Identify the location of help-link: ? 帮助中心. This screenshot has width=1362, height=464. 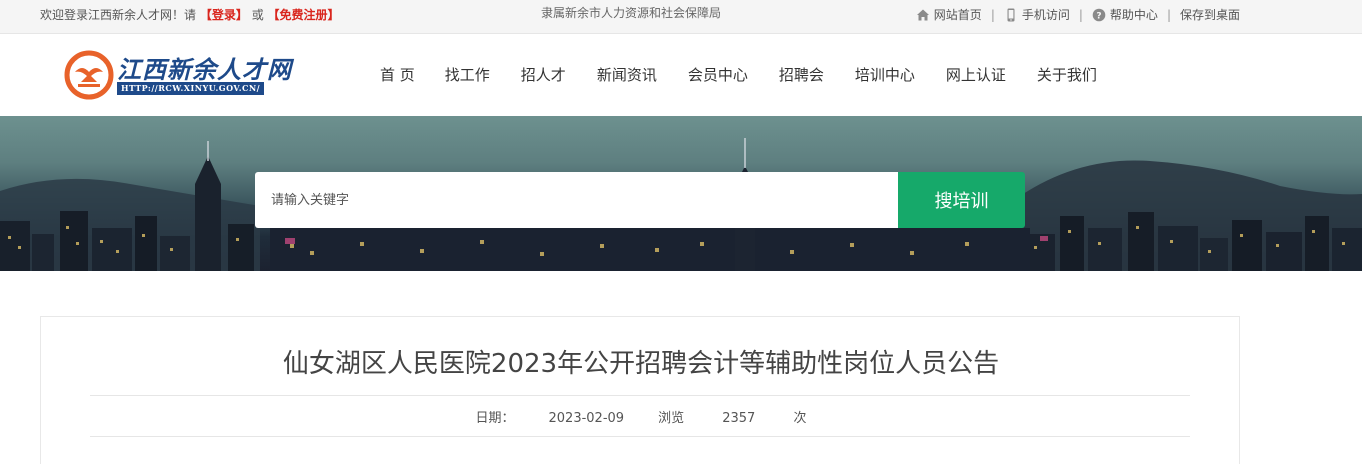
(1125, 14).